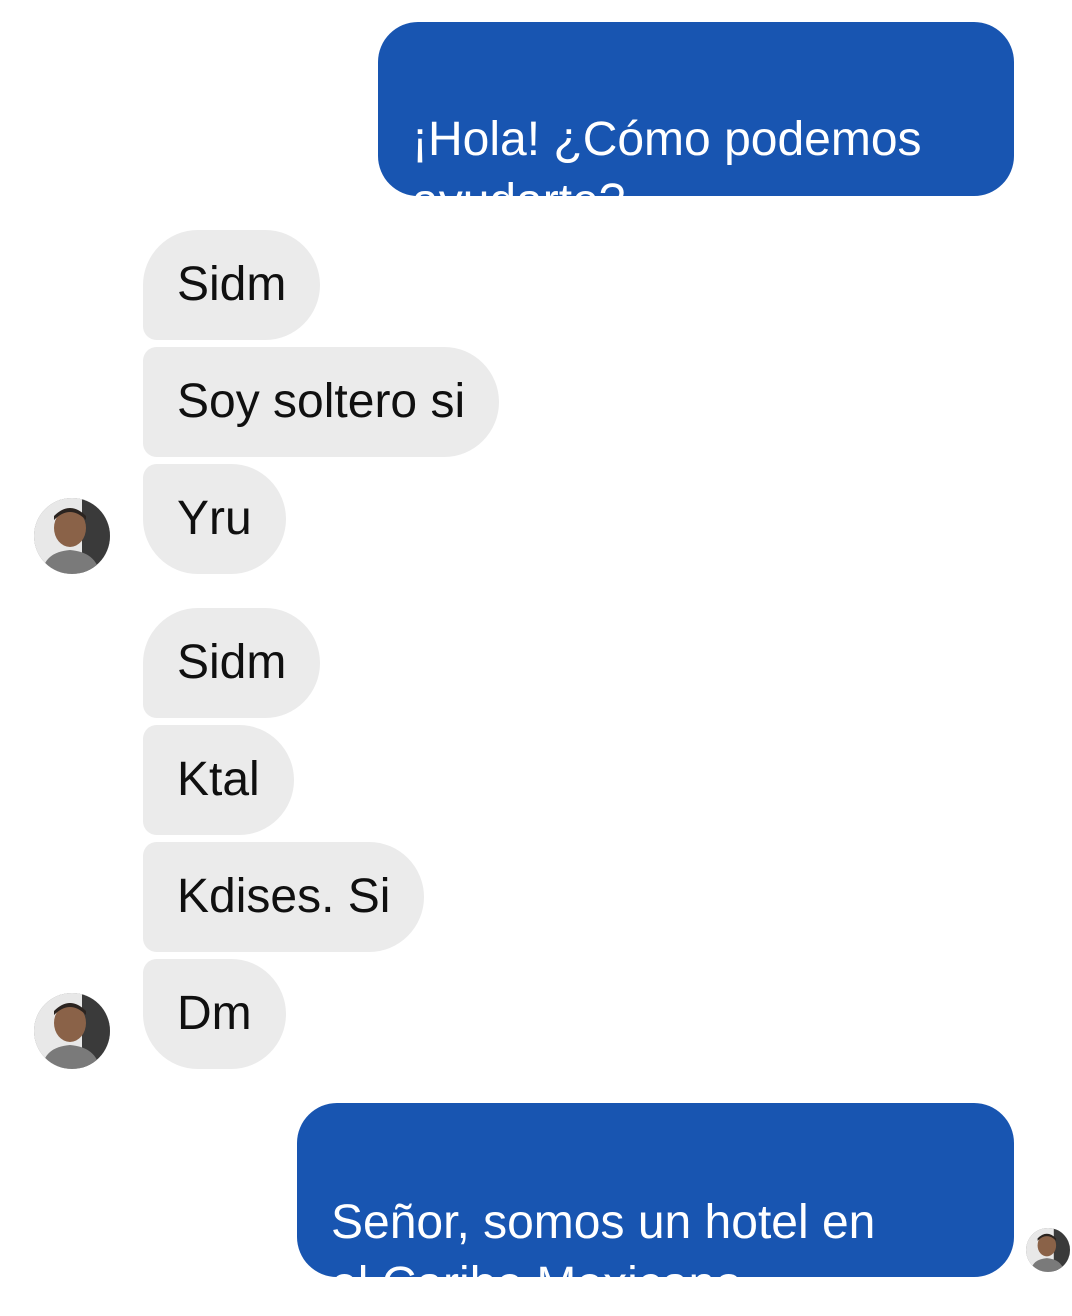 The image size is (1072, 1316). I want to click on message-text: Ktal, so click(218, 779).